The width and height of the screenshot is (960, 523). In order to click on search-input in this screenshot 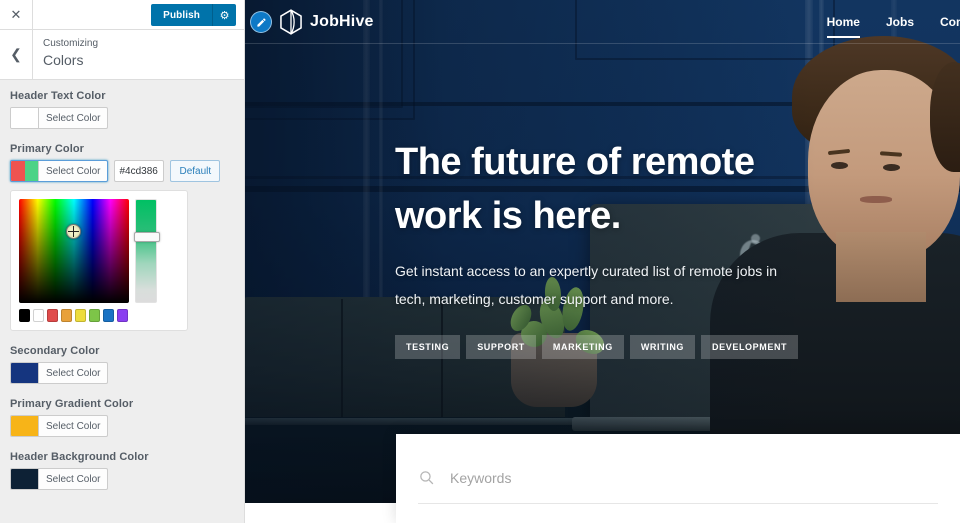, I will do `click(690, 477)`.